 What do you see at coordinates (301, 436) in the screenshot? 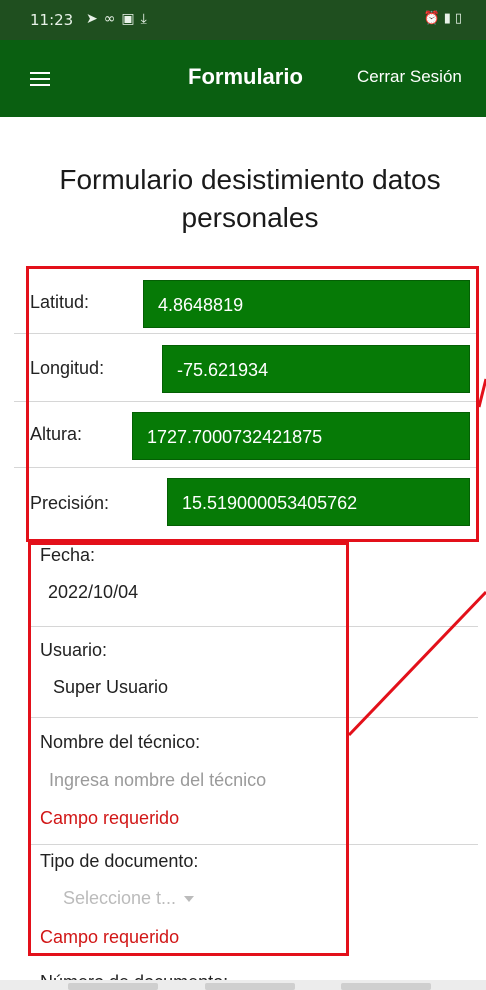
I see `altitude-value: 1727.7000732421875` at bounding box center [301, 436].